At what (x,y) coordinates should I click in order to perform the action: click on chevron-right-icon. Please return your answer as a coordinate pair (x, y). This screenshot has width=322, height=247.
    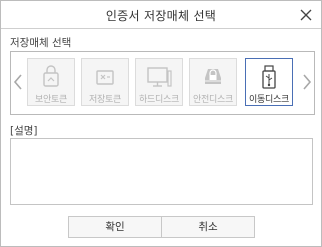
    Looking at the image, I should click on (307, 82).